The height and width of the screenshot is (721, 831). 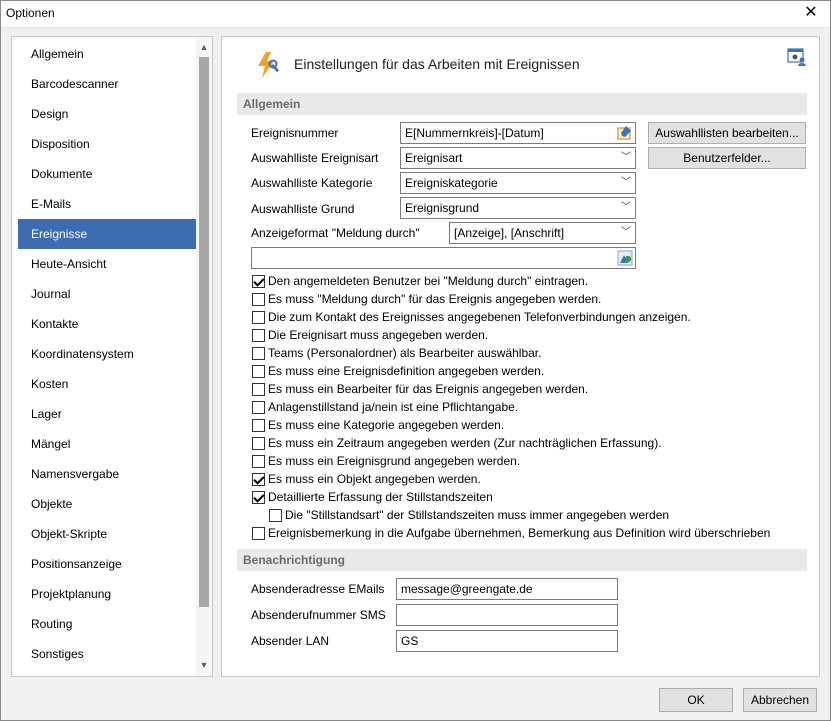 What do you see at coordinates (507, 589) in the screenshot?
I see `absenderadresse-input: message@greengate.de` at bounding box center [507, 589].